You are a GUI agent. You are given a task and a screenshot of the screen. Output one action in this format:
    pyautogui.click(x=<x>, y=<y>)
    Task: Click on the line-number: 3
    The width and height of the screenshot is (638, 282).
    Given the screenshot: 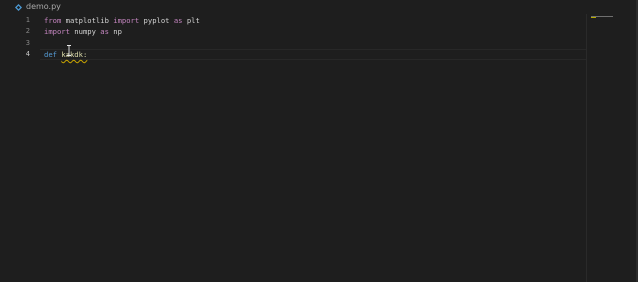 What is the action you would take?
    pyautogui.click(x=27, y=43)
    